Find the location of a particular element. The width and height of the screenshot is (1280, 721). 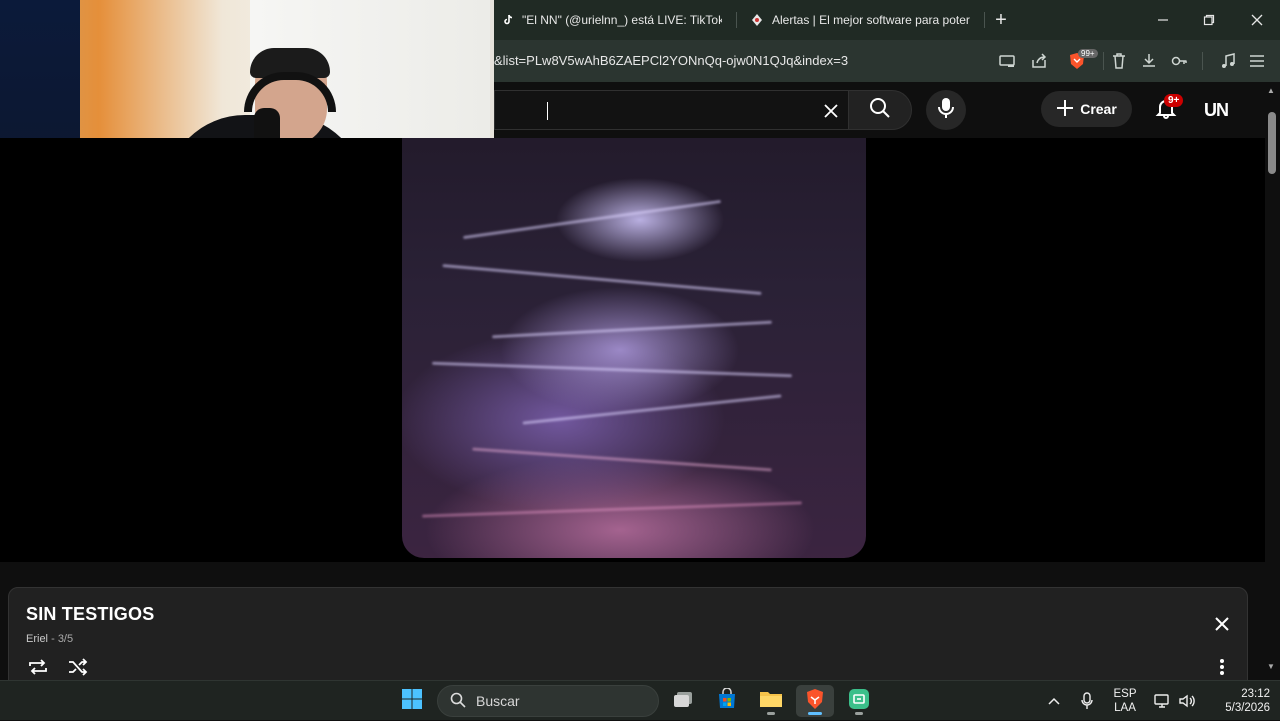

tab-tiktok: "El NN" (@urielnn_) está LIVE: TikTok is located at coordinates (612, 20).